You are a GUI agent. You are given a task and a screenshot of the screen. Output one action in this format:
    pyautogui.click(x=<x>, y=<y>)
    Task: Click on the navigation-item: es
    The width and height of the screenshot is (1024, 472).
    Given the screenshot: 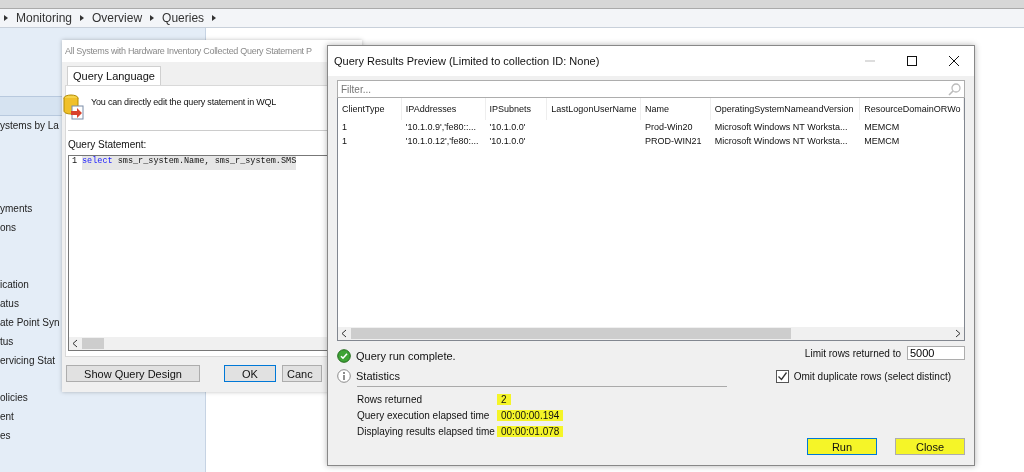 What is the action you would take?
    pyautogui.click(x=102, y=435)
    